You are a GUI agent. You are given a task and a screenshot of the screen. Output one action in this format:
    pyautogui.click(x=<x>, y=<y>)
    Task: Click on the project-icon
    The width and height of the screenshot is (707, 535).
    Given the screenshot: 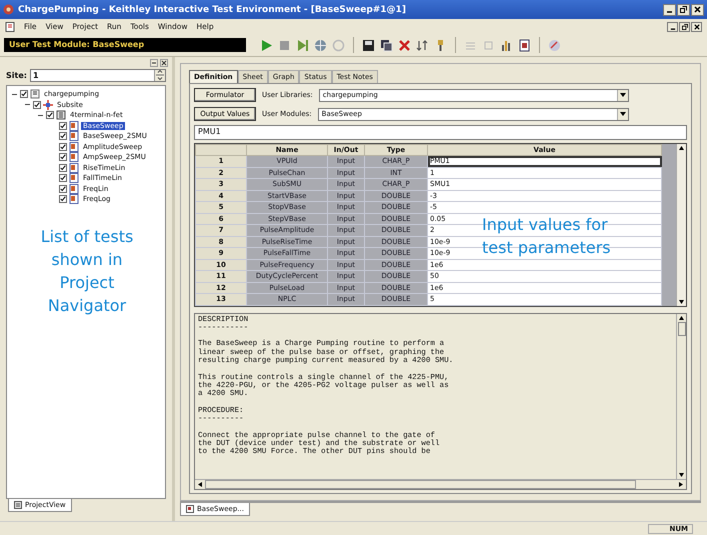 What is the action you would take?
    pyautogui.click(x=35, y=94)
    